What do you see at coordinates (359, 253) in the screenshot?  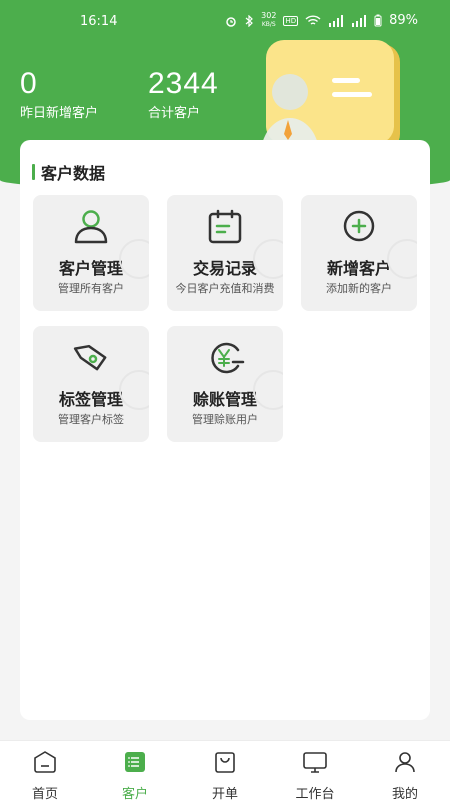 I see `tile-add-customer: 新增客户 添加新的客户` at bounding box center [359, 253].